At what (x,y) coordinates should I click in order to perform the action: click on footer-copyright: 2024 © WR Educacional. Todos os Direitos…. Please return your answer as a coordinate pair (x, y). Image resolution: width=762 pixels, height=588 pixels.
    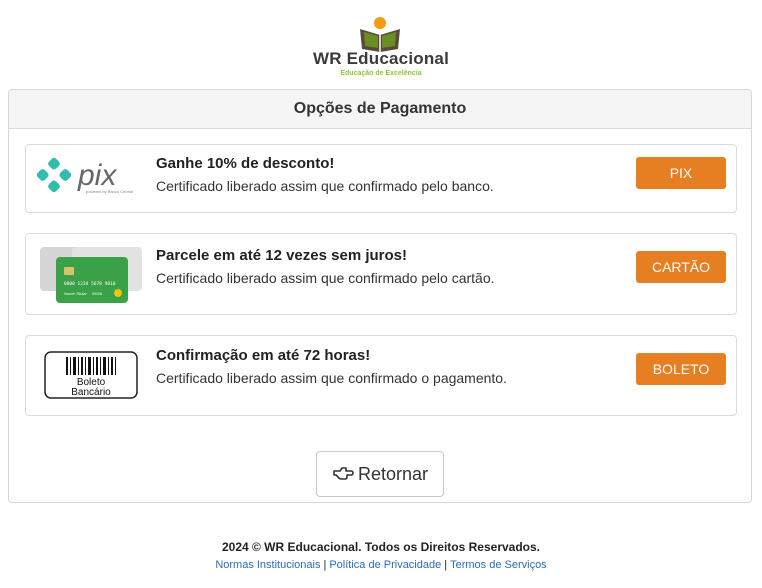
    Looking at the image, I should click on (381, 547).